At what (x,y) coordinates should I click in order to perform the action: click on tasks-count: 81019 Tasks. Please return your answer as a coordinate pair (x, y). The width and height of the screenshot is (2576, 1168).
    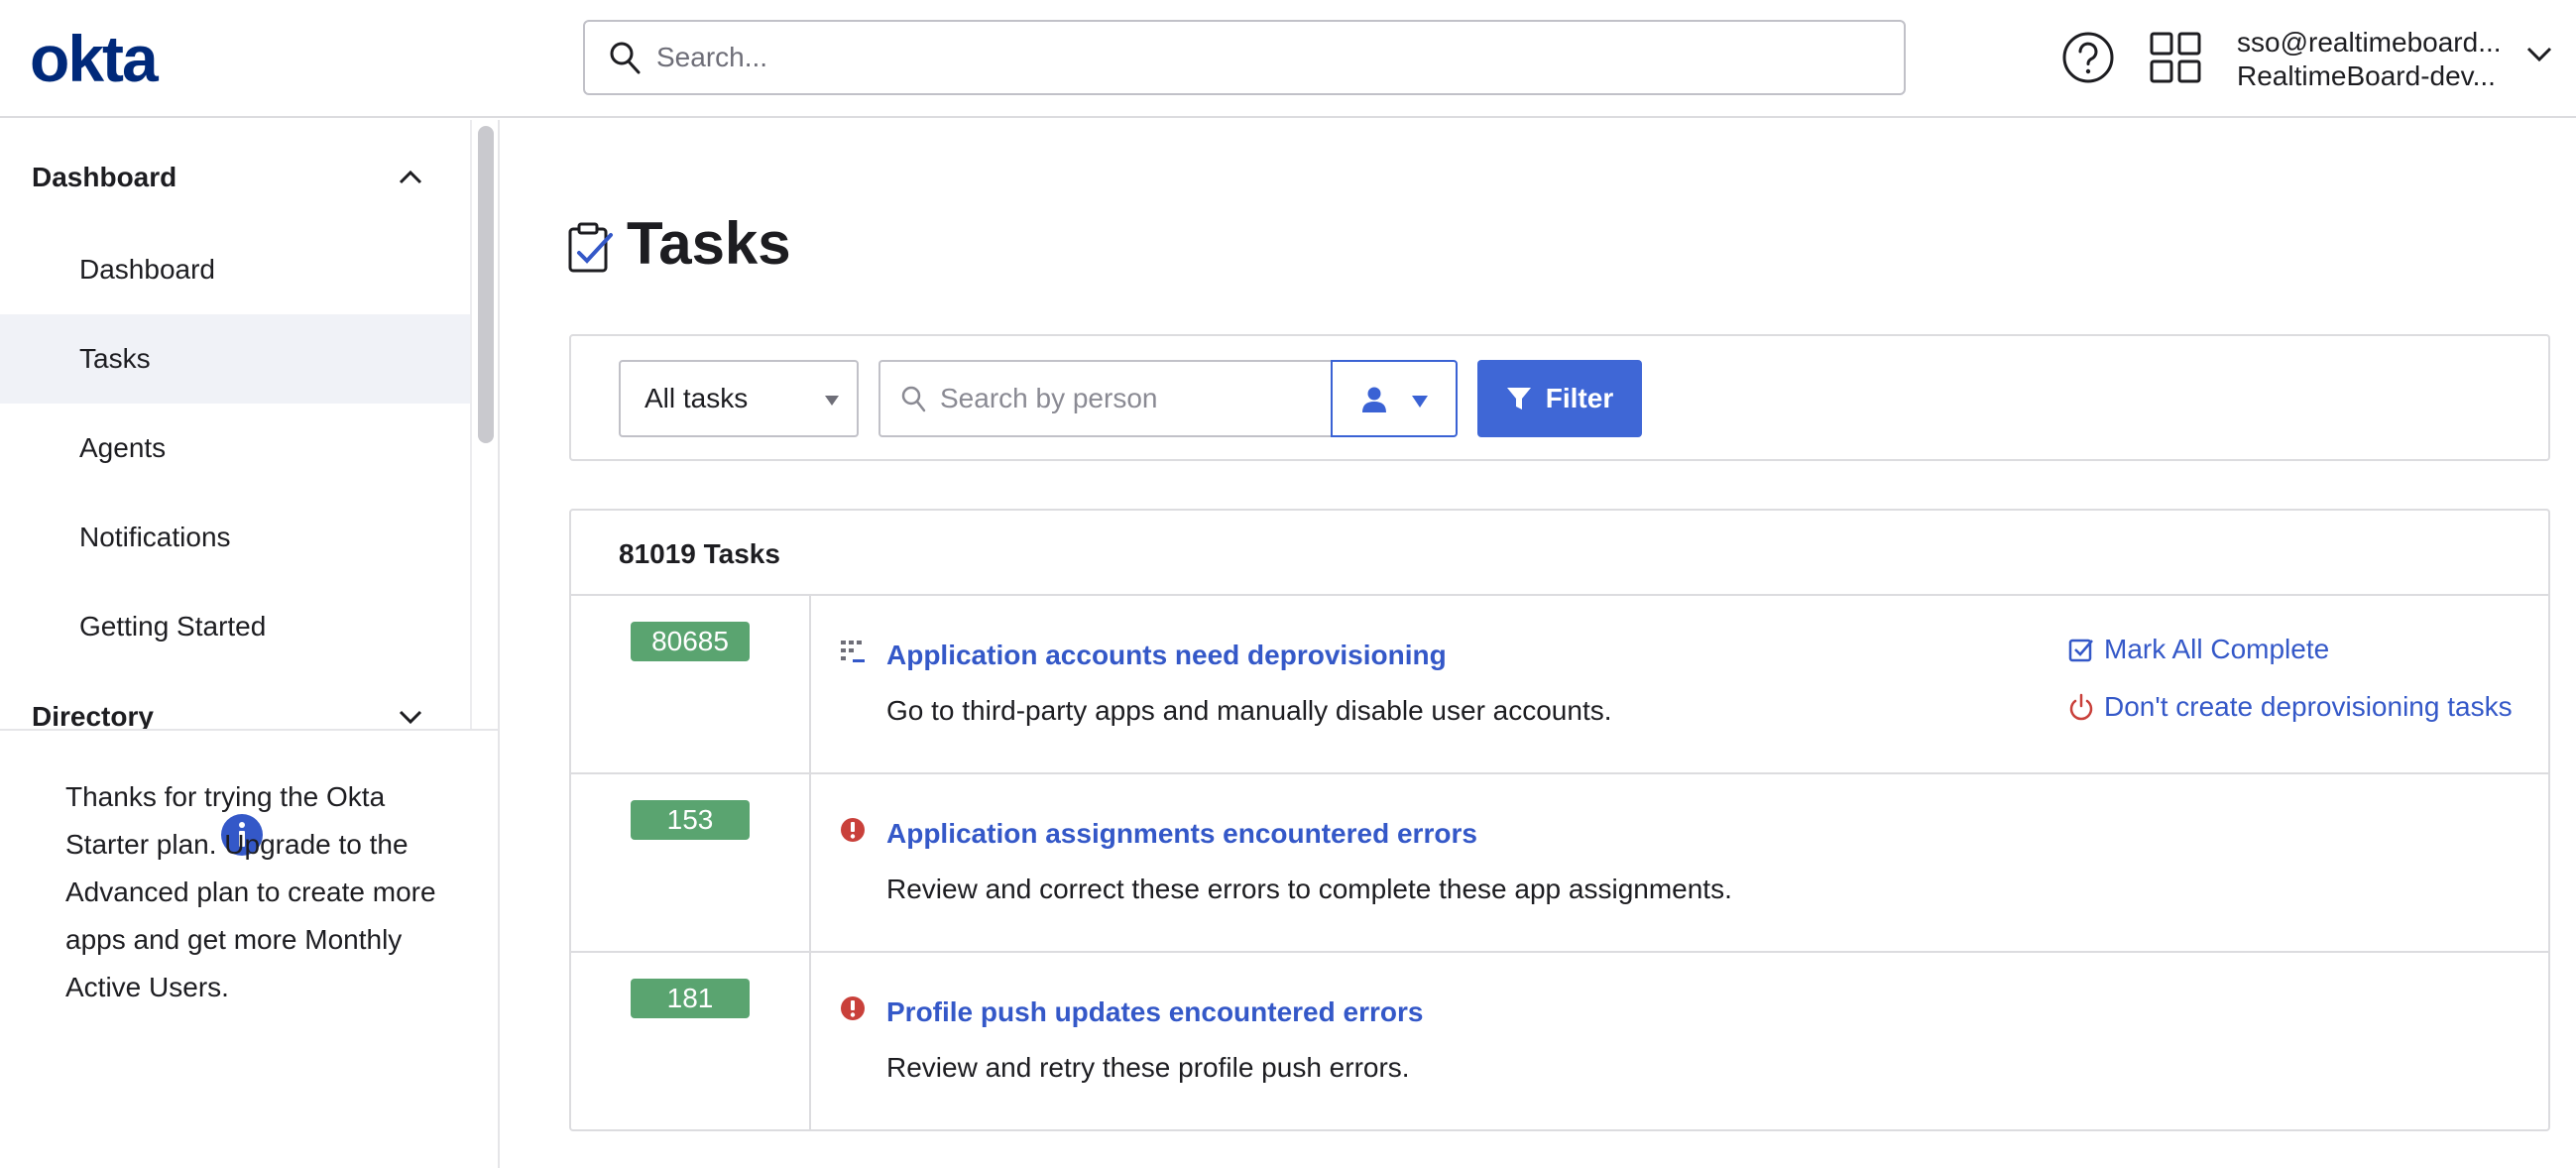
    Looking at the image, I should click on (699, 553).